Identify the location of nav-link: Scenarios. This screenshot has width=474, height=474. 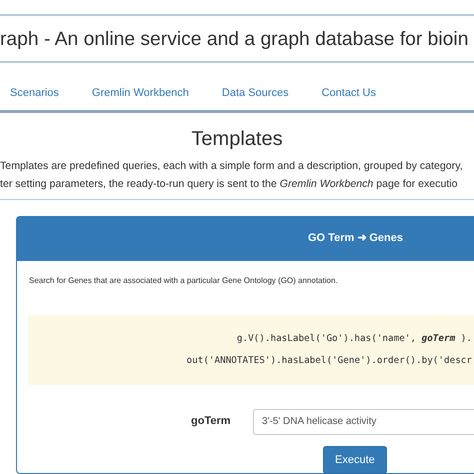
(34, 93).